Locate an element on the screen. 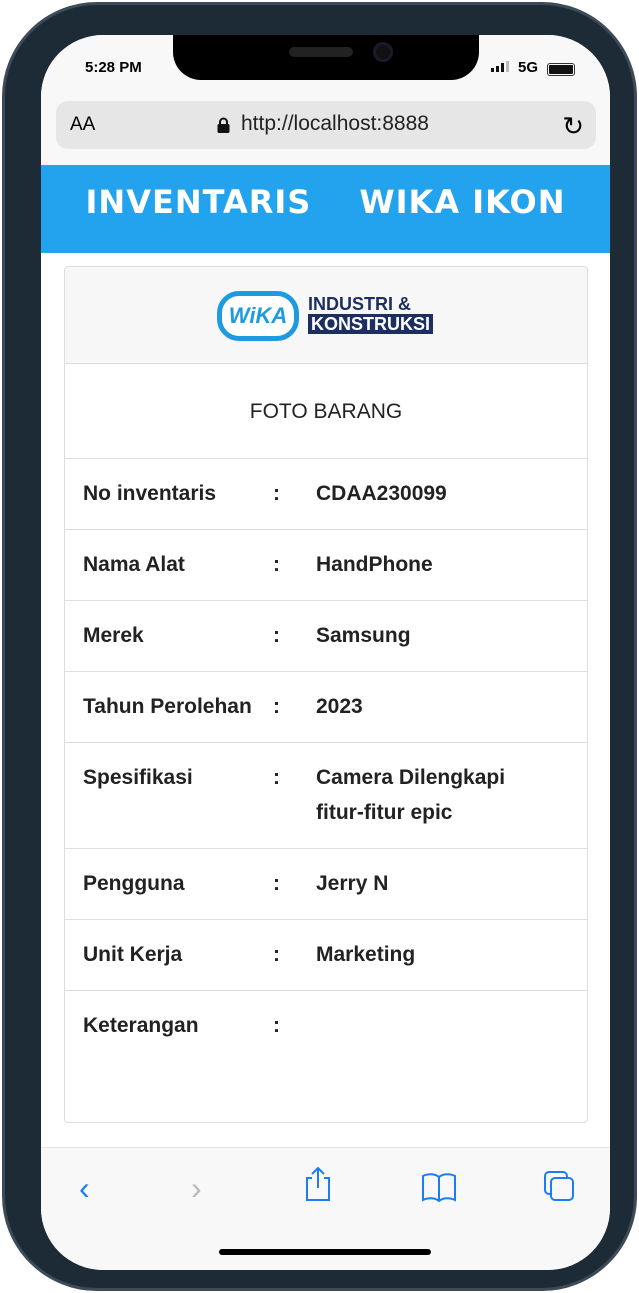 The height and width of the screenshot is (1293, 639). browser-toolbar: ‹ › is located at coordinates (325, 1208).